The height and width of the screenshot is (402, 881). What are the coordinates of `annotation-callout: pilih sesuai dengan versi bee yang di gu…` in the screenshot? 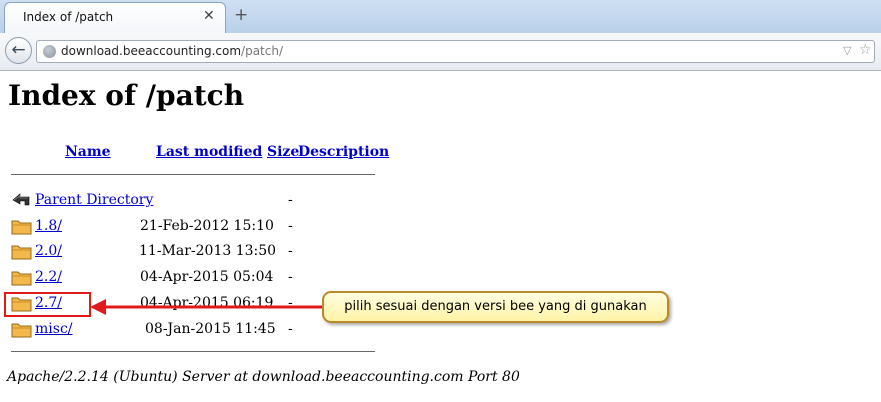 It's located at (495, 307).